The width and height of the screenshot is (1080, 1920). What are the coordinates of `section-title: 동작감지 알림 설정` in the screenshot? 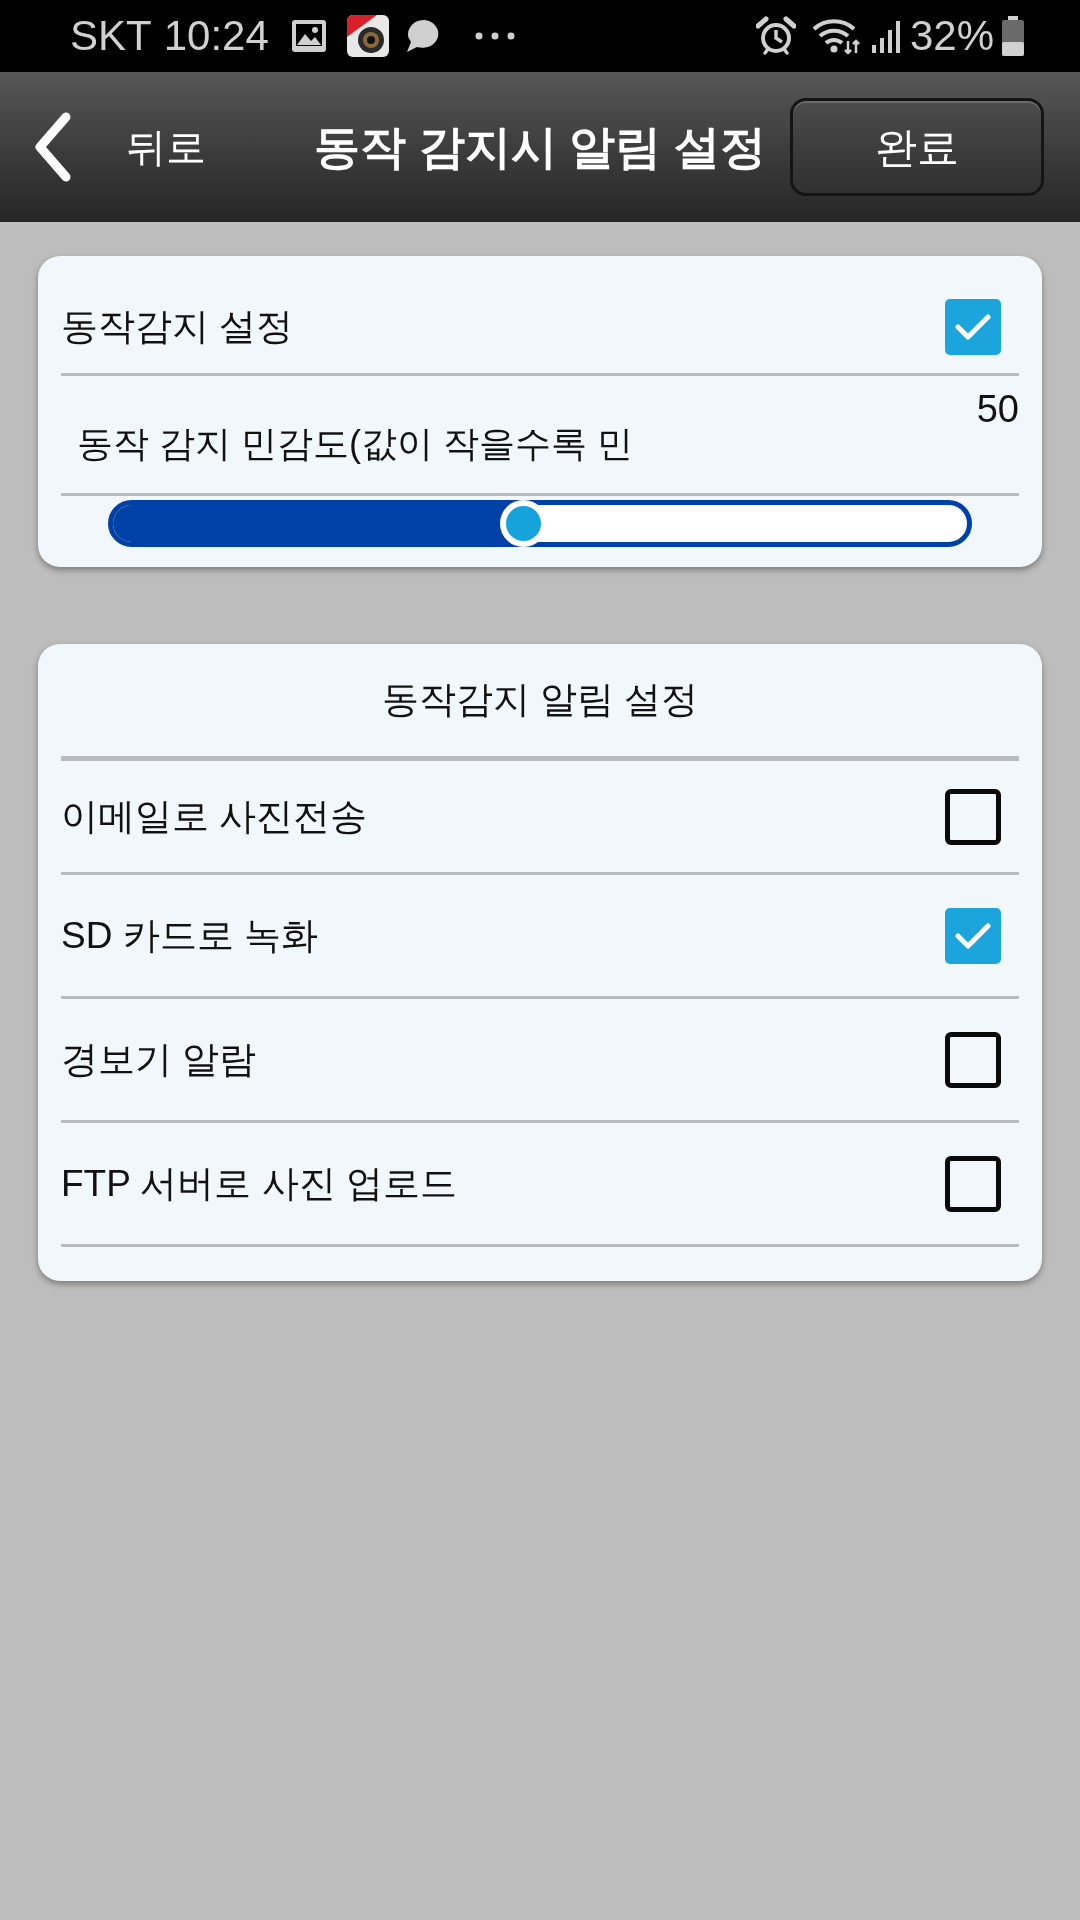 It's located at (540, 700).